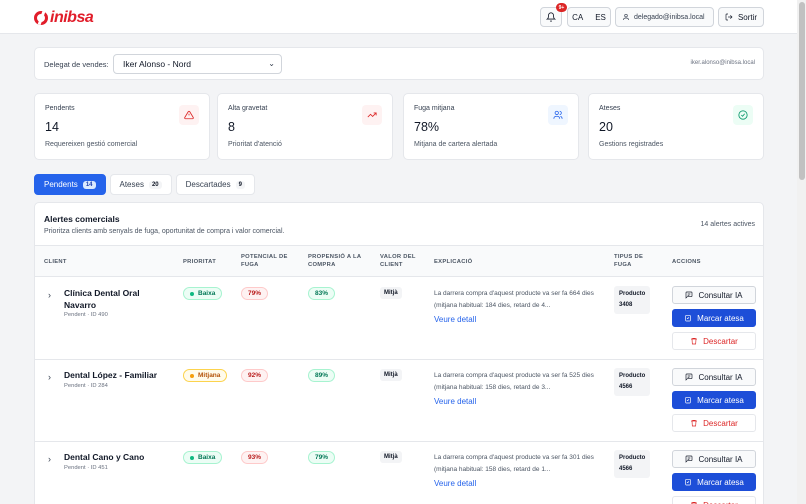 This screenshot has width=806, height=504. Describe the element at coordinates (631, 144) in the screenshot. I see `card-subtitle: Gestions registrades` at that location.